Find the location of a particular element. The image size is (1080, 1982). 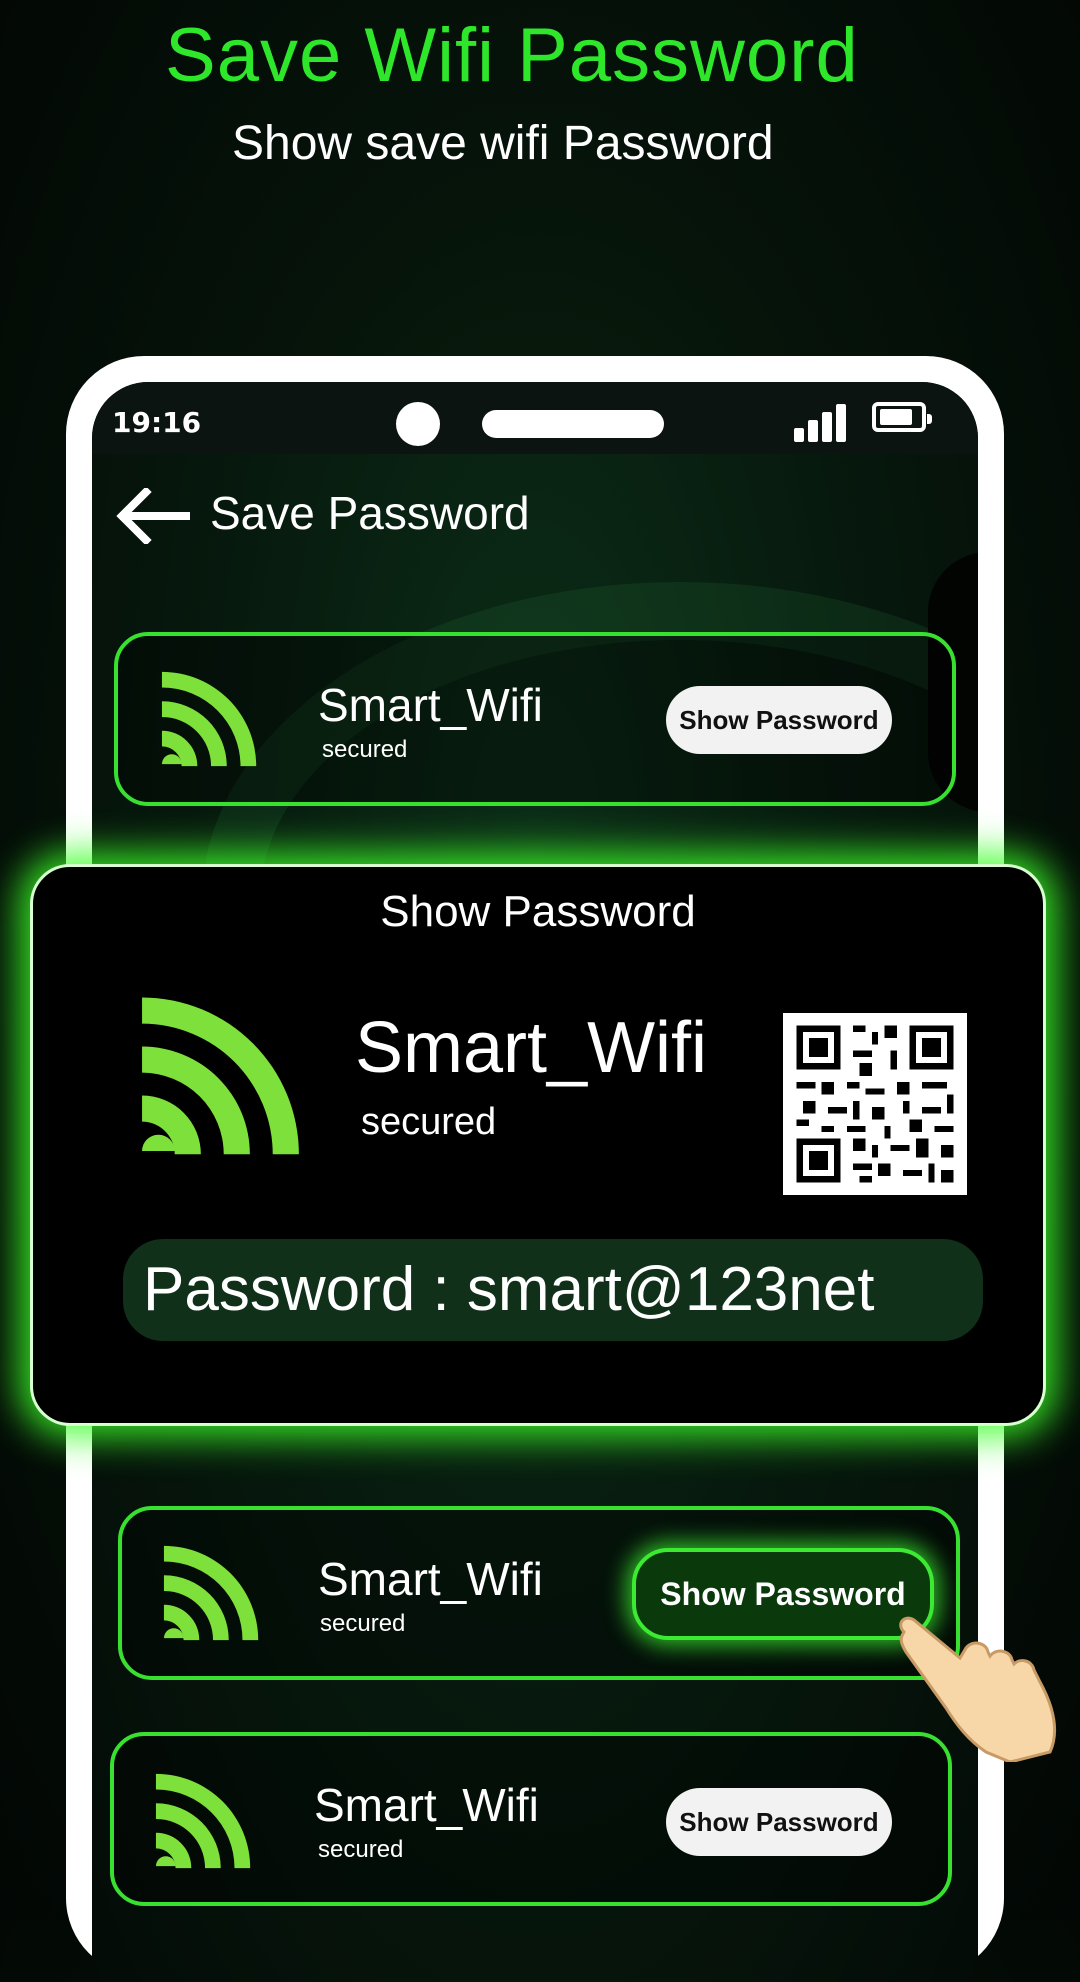

qr-code-icon is located at coordinates (875, 1104).